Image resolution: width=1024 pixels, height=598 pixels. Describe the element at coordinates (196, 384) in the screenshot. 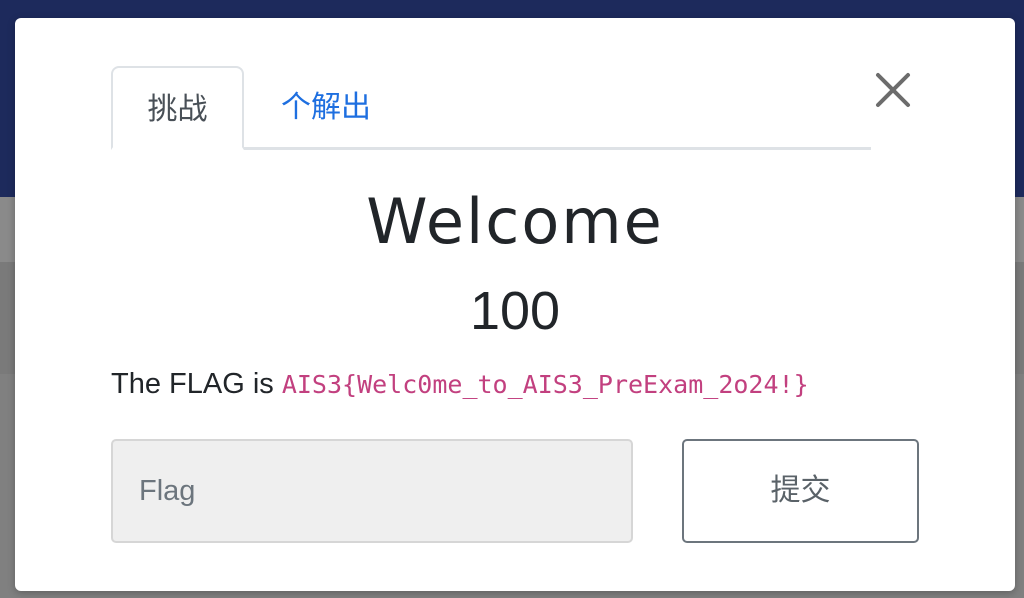

I see `description-text: The FLAG is` at that location.